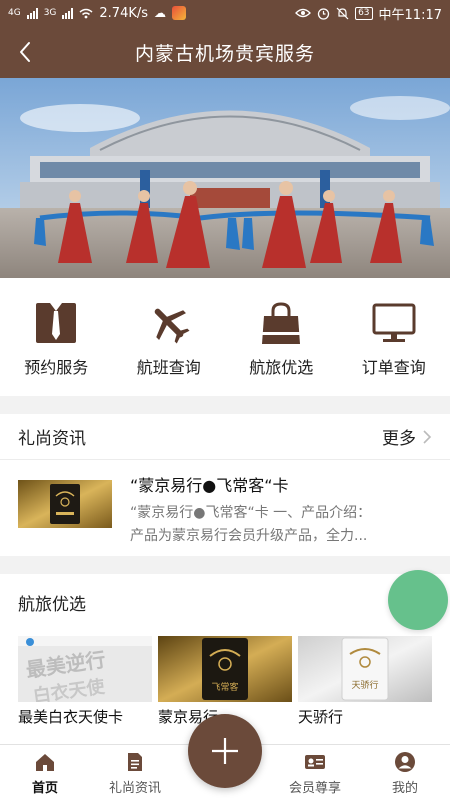  I want to click on quick-label: 航班查询, so click(168, 367).